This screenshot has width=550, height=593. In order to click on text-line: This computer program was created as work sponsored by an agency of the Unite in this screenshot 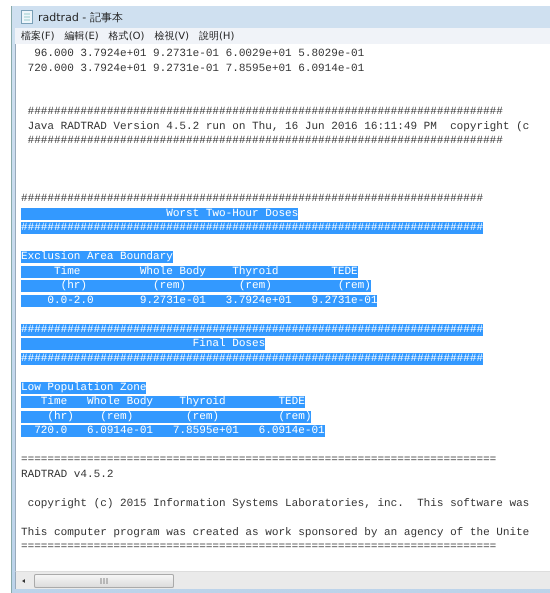, I will do `click(275, 532)`.